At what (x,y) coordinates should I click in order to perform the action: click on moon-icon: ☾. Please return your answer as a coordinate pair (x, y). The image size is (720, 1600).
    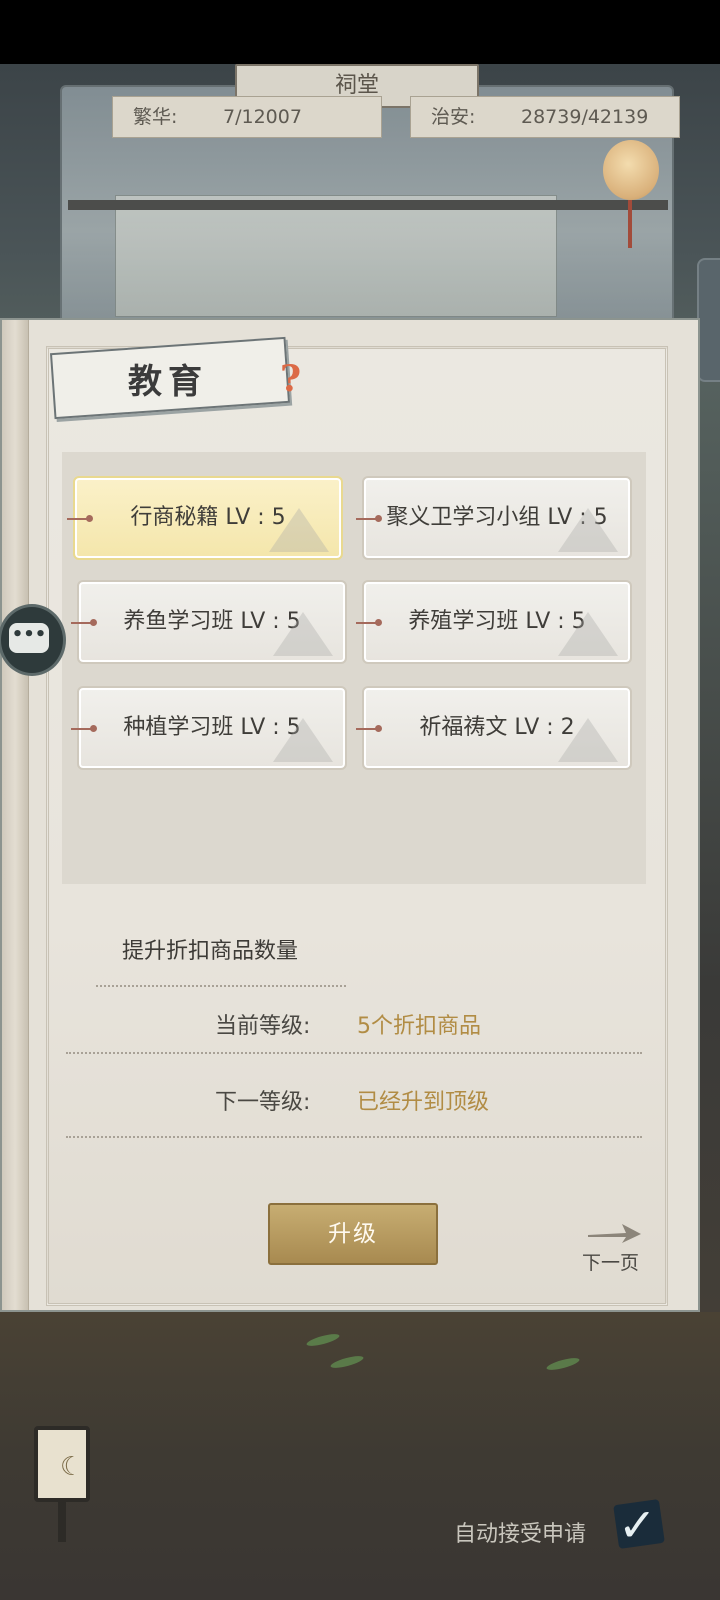
    Looking at the image, I should click on (72, 1467).